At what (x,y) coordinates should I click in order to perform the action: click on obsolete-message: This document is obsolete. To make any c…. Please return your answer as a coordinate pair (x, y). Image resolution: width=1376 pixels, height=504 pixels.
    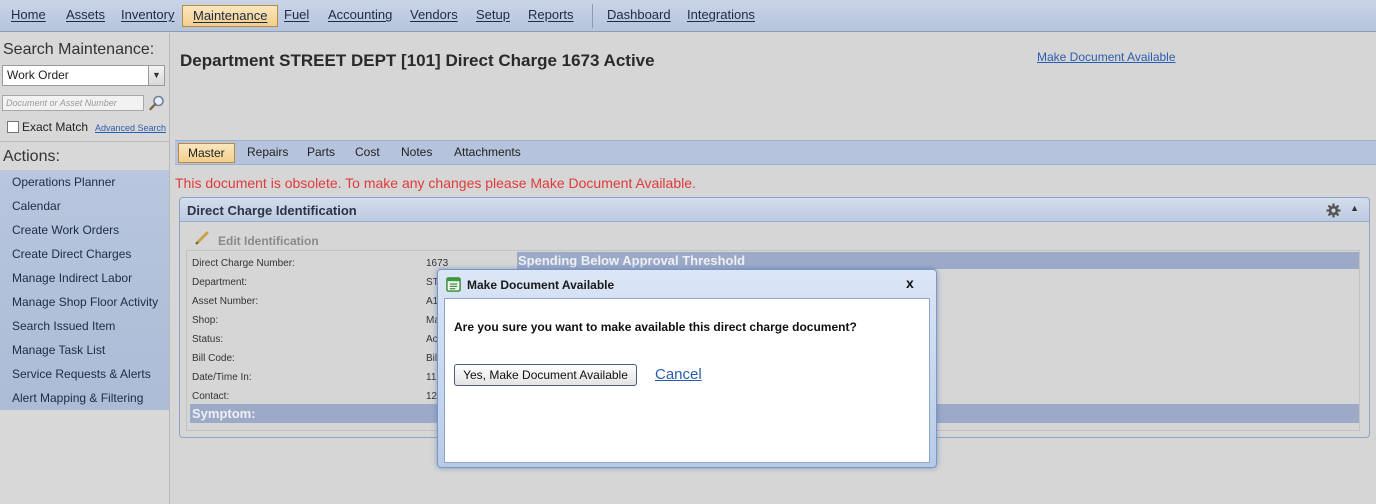
    Looking at the image, I should click on (435, 183).